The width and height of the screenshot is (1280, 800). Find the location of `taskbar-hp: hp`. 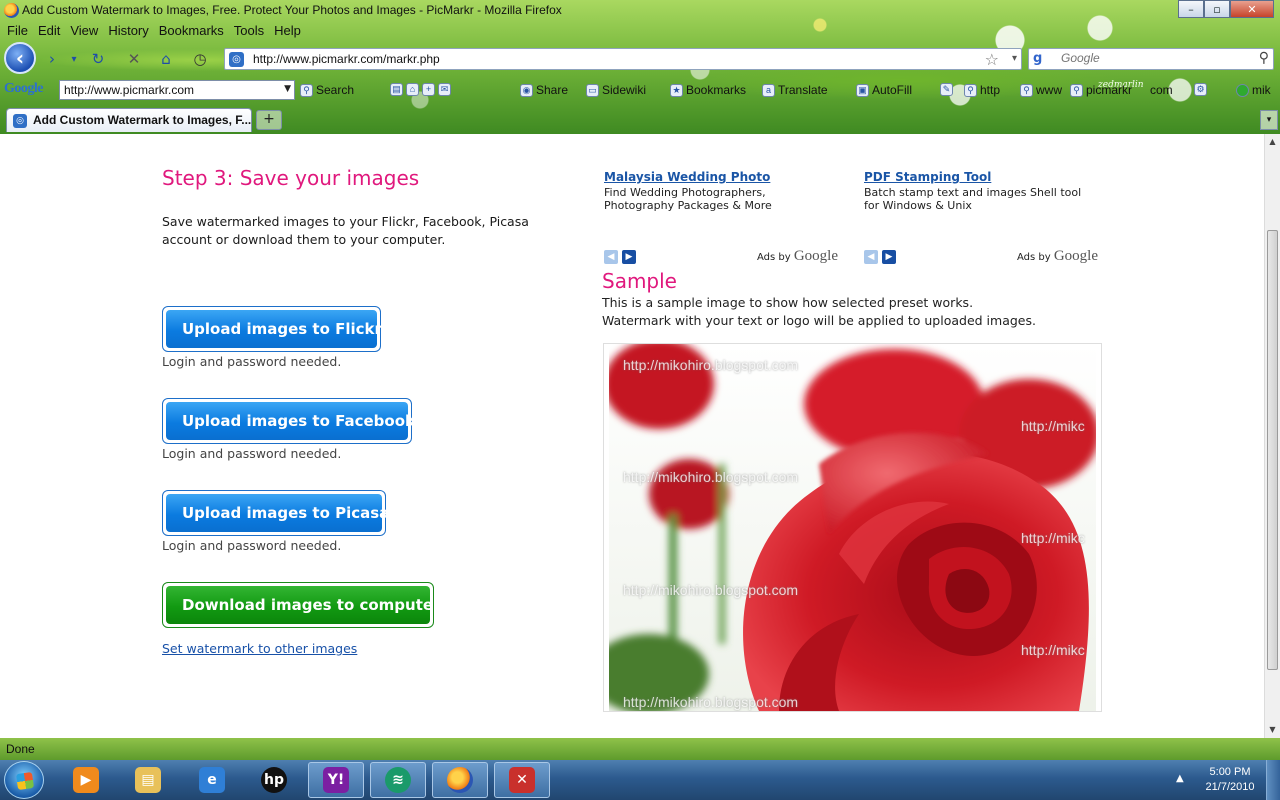

taskbar-hp: hp is located at coordinates (274, 780).